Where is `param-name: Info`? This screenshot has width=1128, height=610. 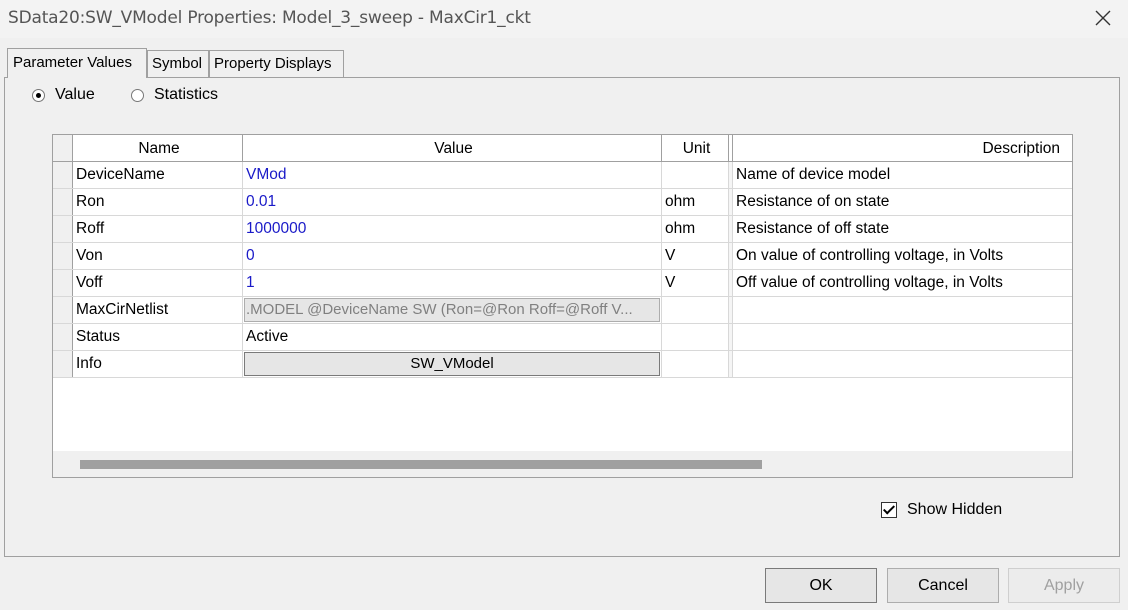 param-name: Info is located at coordinates (158, 364).